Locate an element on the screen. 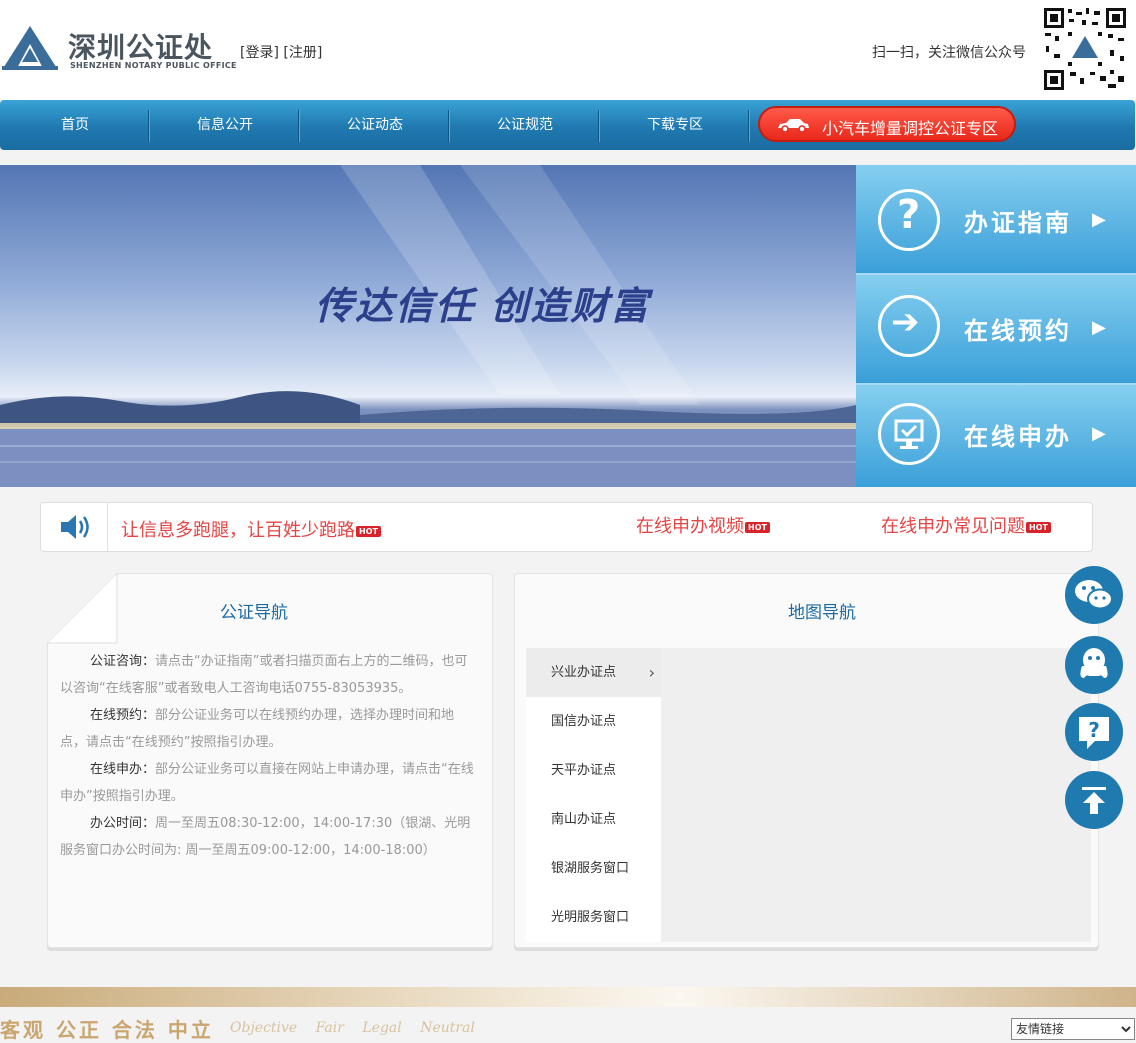  login-link: [登录] is located at coordinates (259, 53).